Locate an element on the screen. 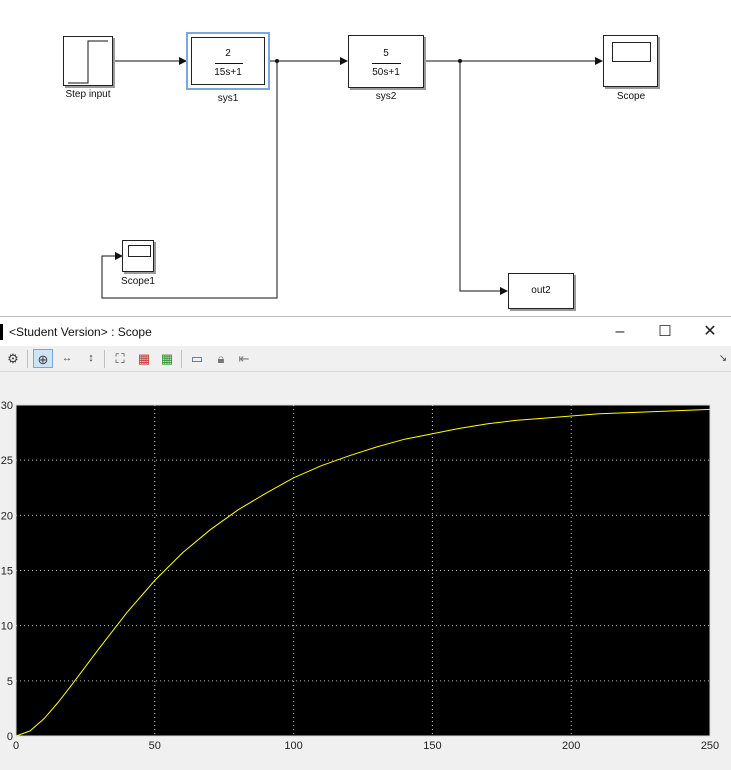  x-tick-label: 150 is located at coordinates (432, 746).